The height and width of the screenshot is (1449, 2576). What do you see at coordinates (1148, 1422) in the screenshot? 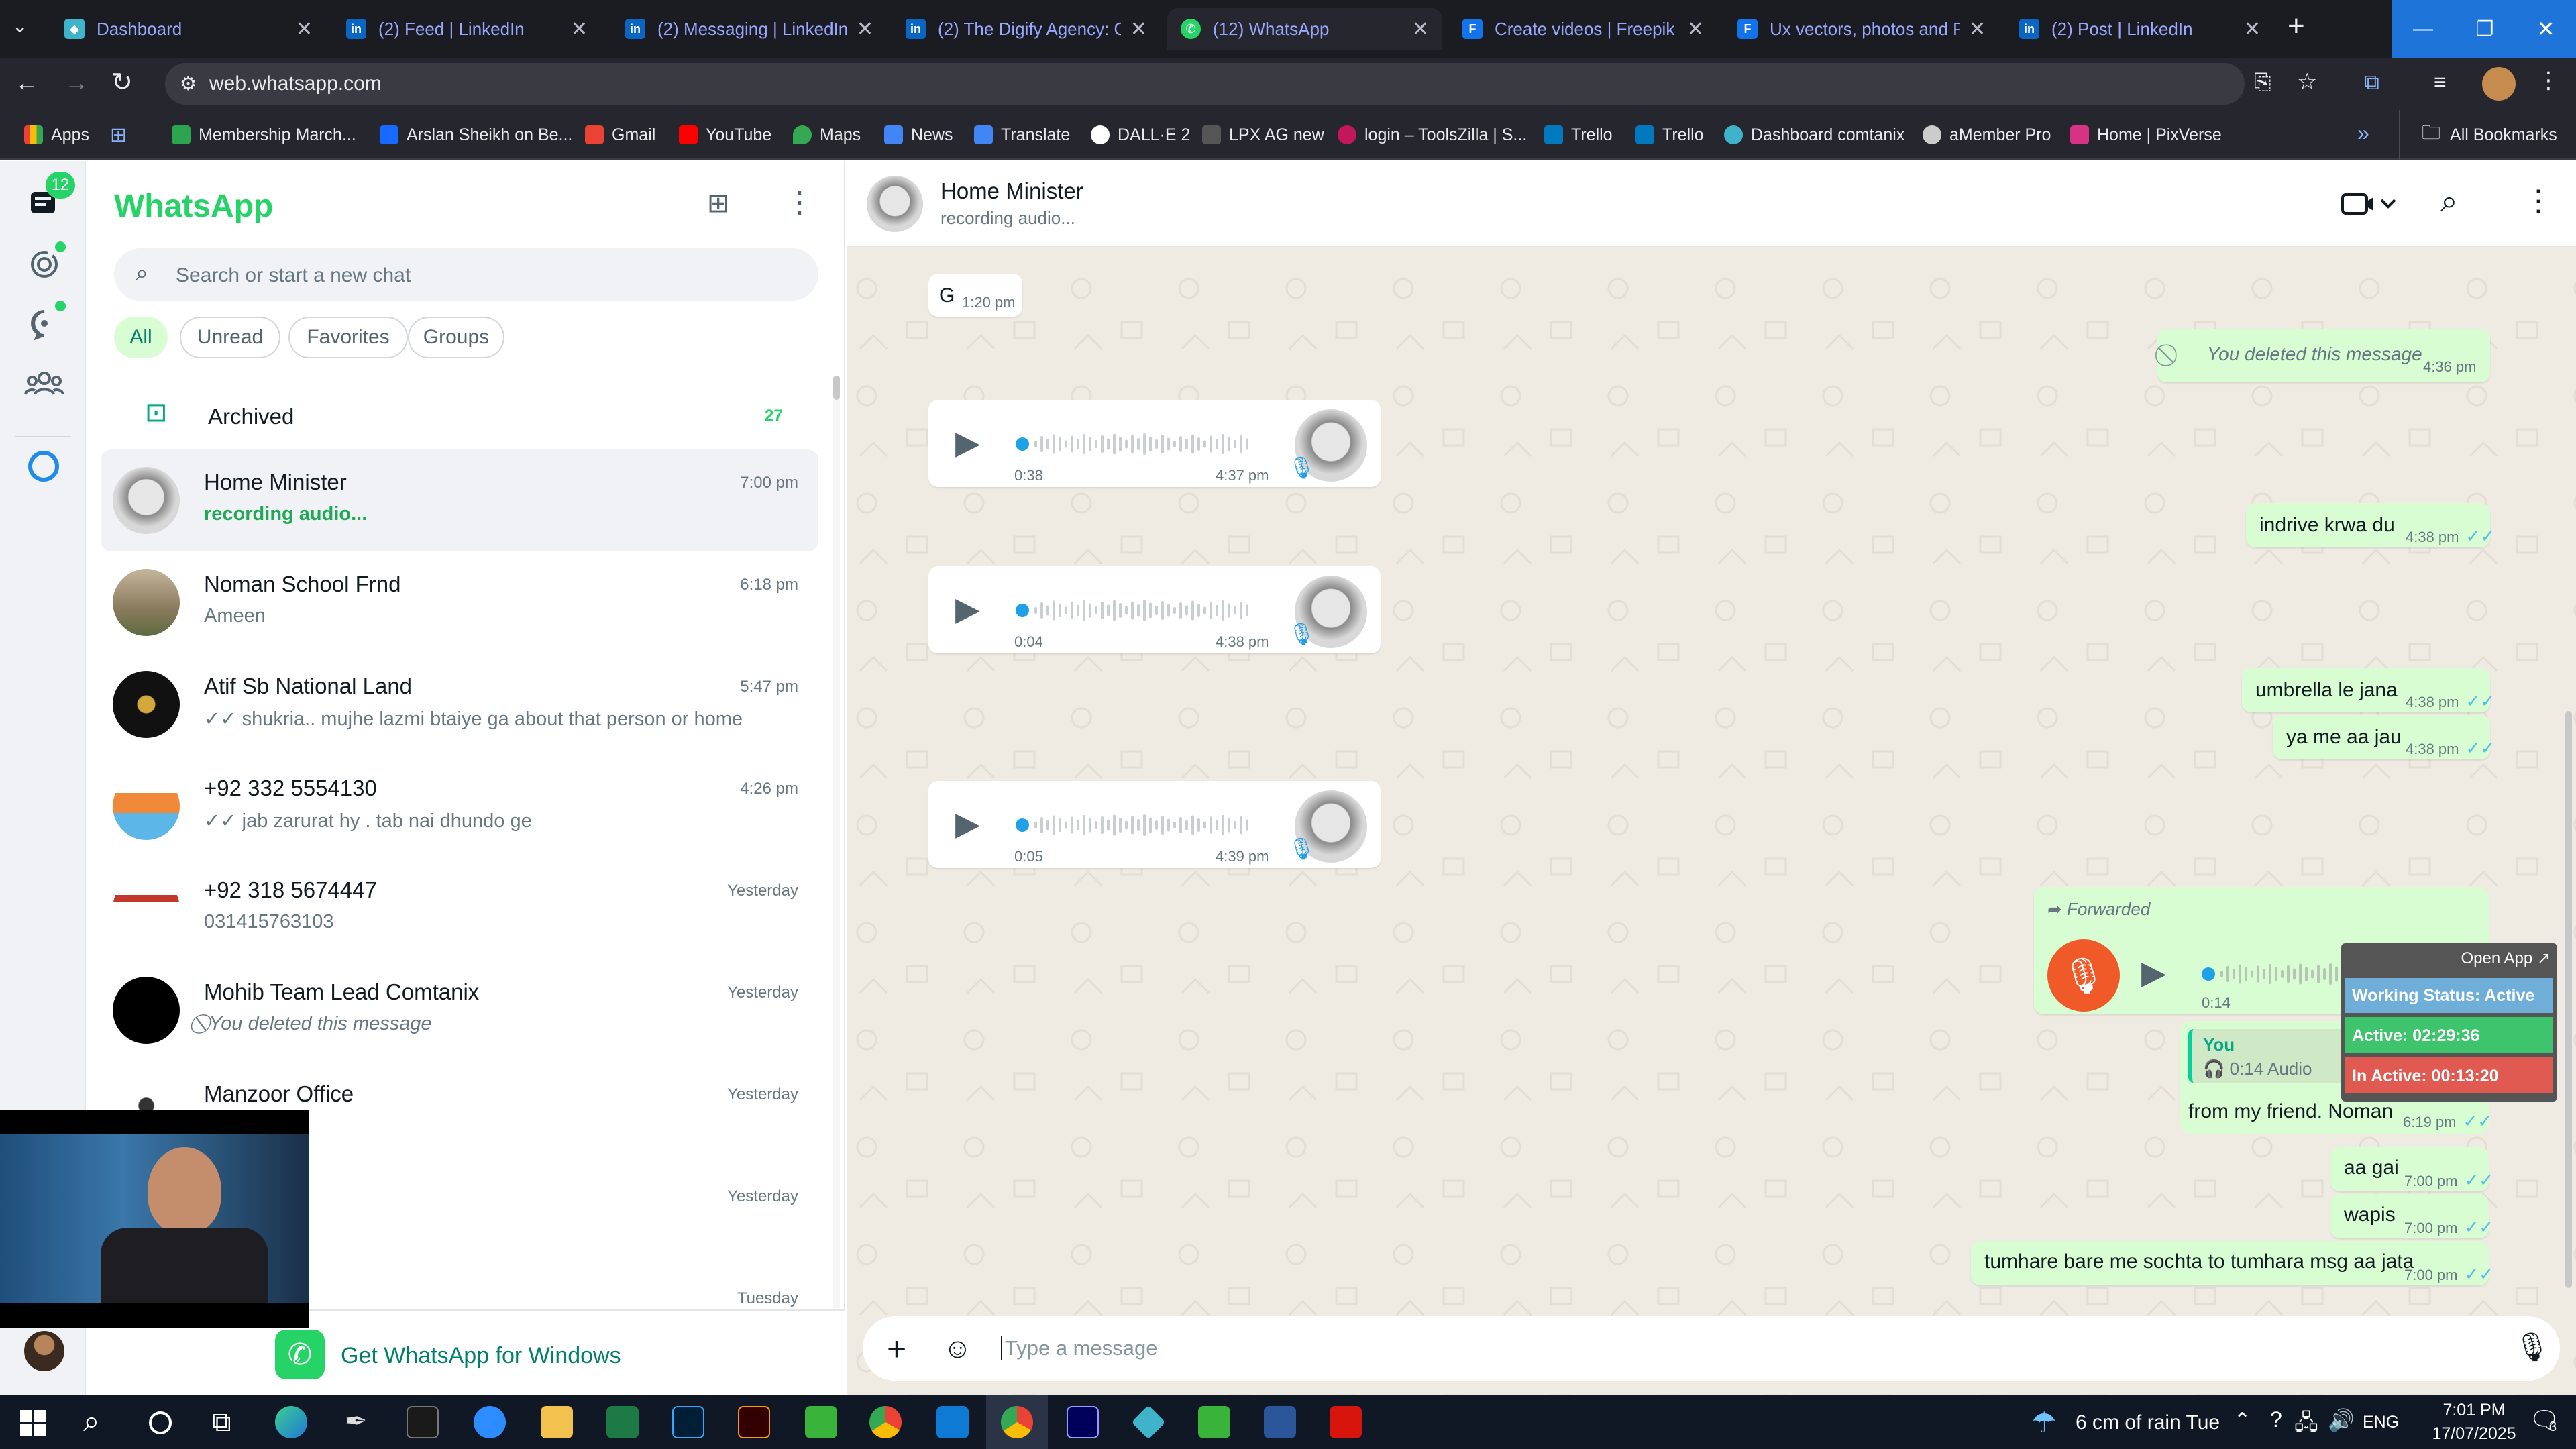
I see `diamond-app-icon` at bounding box center [1148, 1422].